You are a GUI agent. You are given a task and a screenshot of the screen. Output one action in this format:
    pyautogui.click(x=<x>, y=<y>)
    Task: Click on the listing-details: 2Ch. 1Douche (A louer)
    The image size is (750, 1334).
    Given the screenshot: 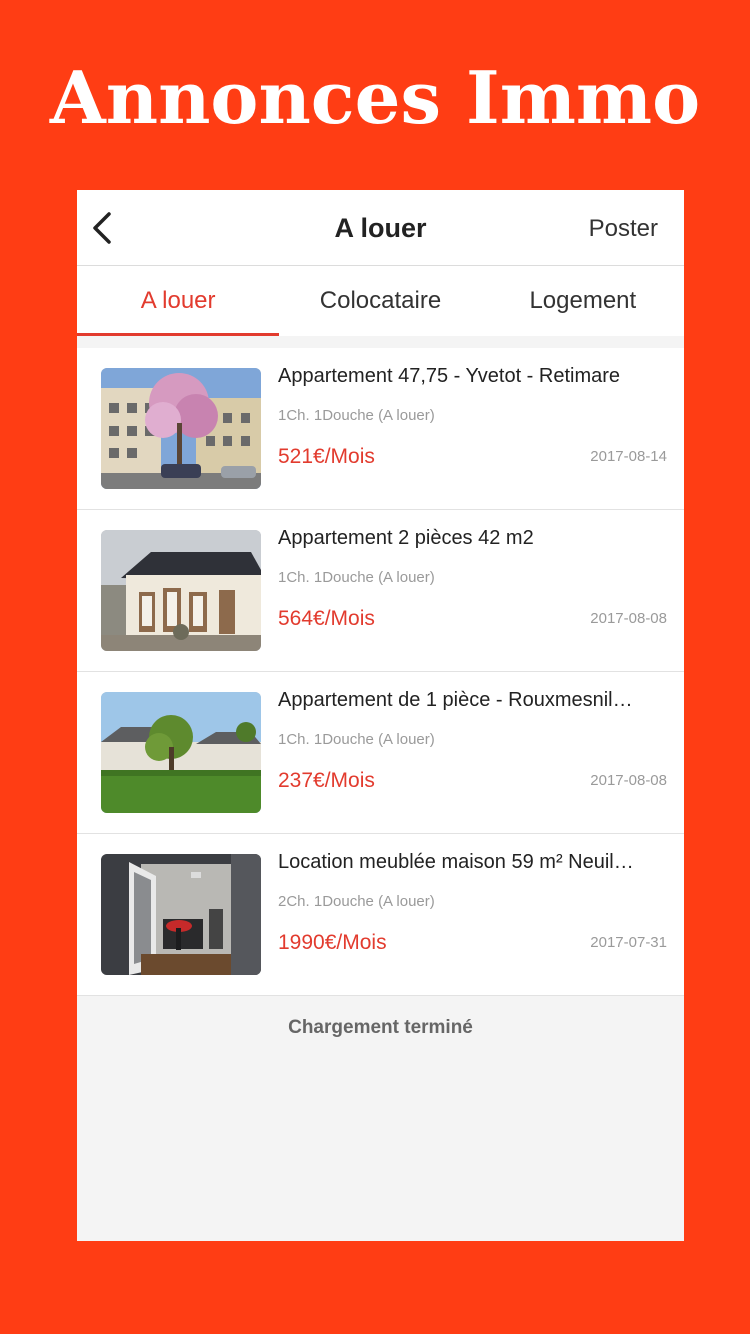 What is the action you would take?
    pyautogui.click(x=356, y=901)
    